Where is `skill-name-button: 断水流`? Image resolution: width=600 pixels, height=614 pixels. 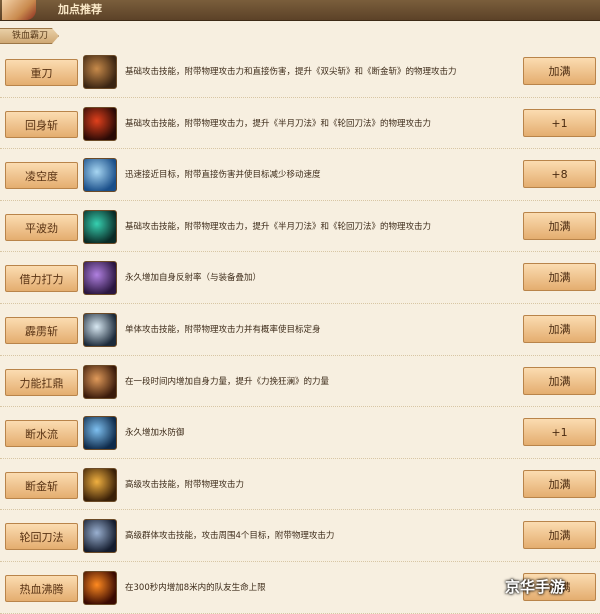
skill-name-button: 断水流 is located at coordinates (41, 434).